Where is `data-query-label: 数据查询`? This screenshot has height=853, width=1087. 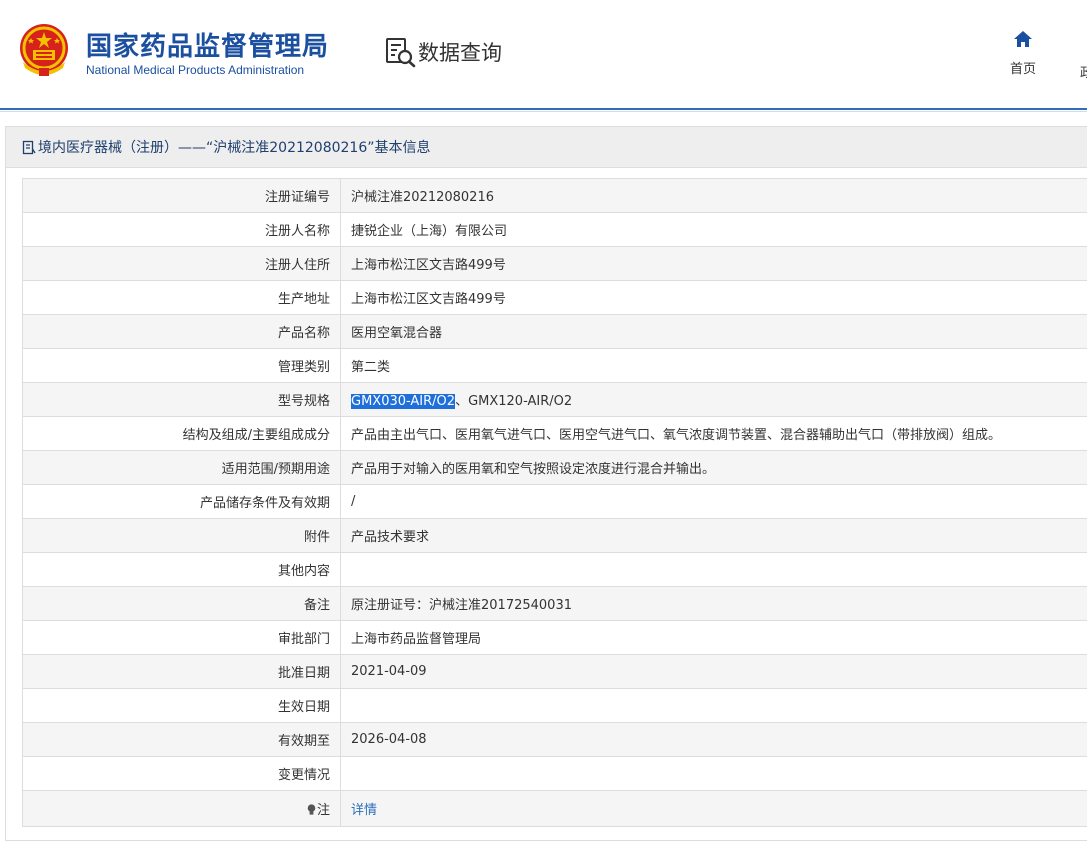
data-query-label: 数据查询 is located at coordinates (460, 53).